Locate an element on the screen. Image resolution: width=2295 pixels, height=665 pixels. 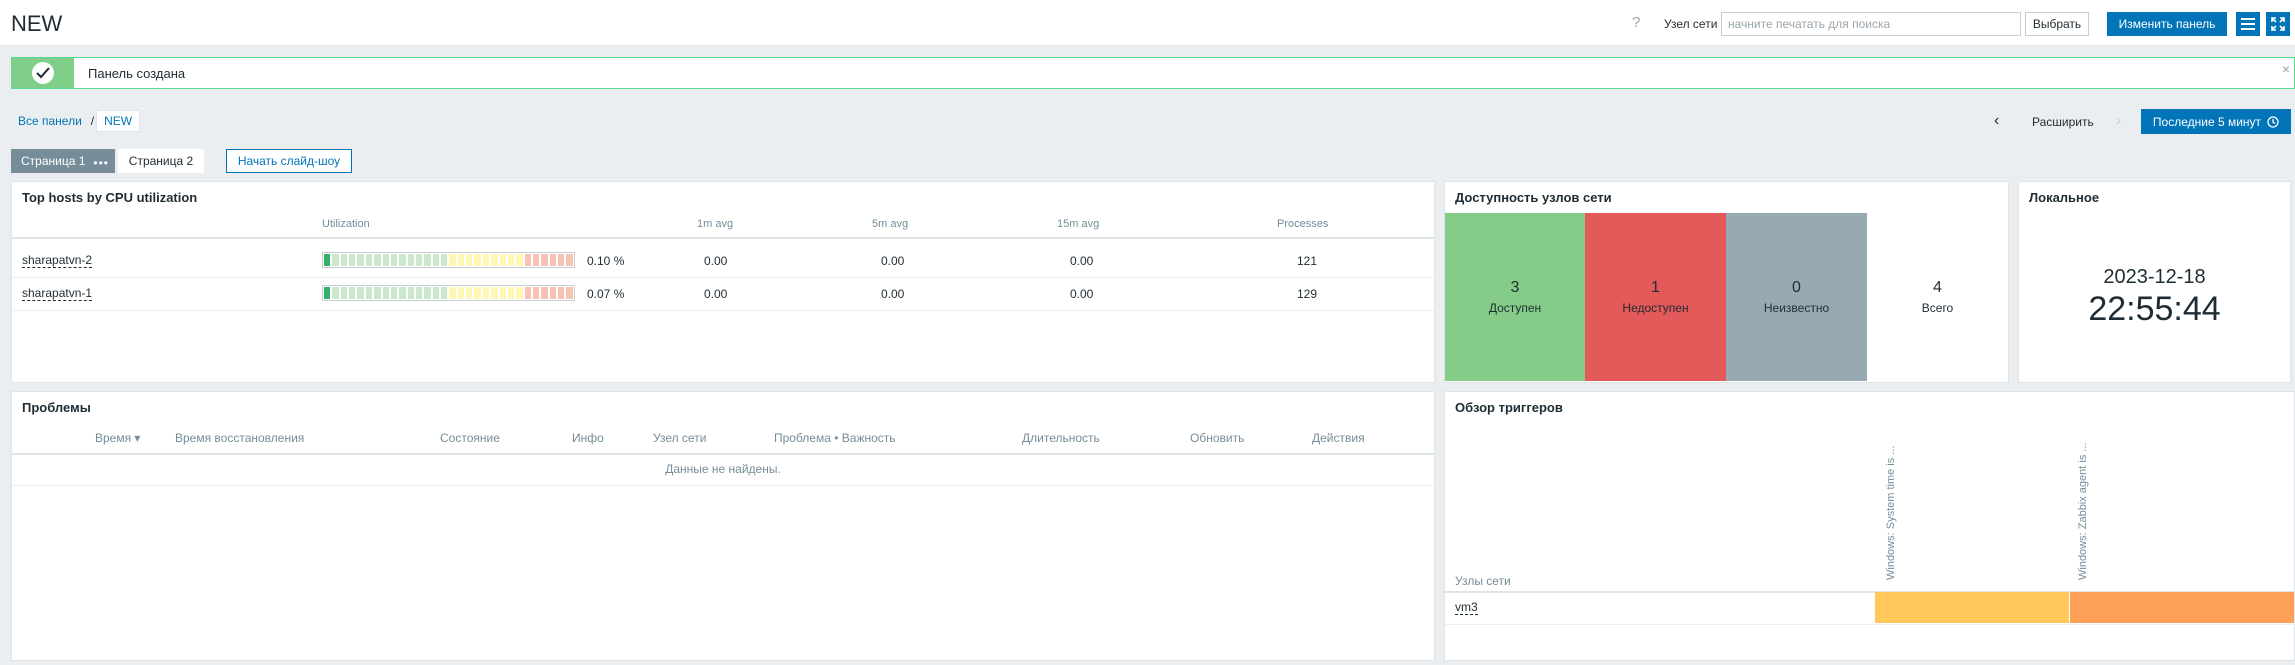
time-period-label: Последние 5 минут is located at coordinates (2207, 121).